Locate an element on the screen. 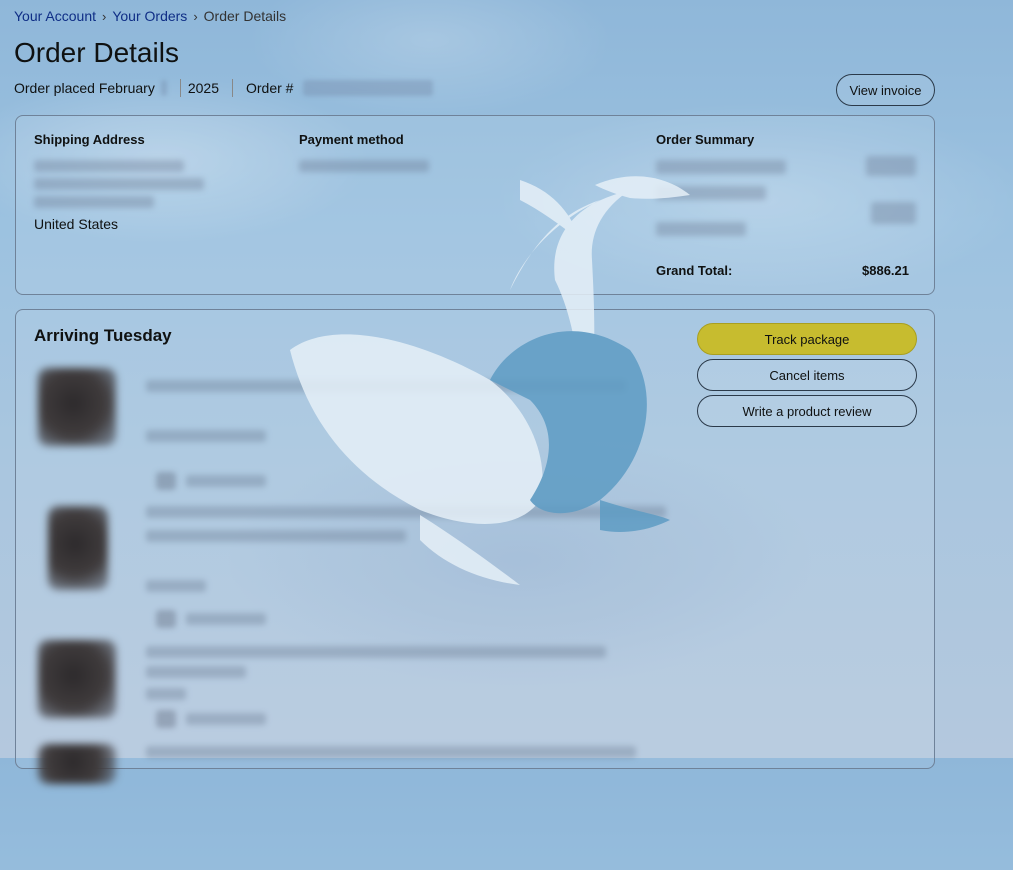  shipping-country: United States is located at coordinates (76, 224).